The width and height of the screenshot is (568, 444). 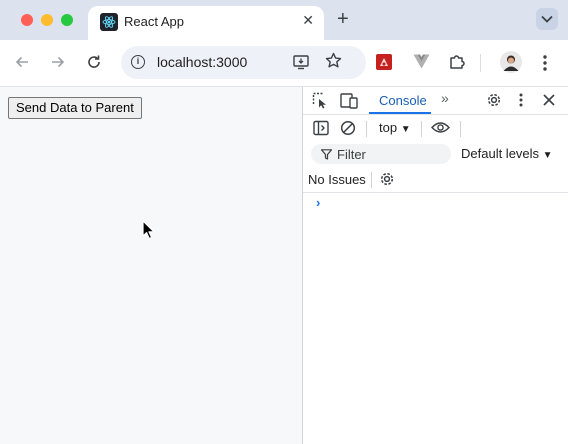 What do you see at coordinates (457, 62) in the screenshot?
I see `extensions-puzzle-icon` at bounding box center [457, 62].